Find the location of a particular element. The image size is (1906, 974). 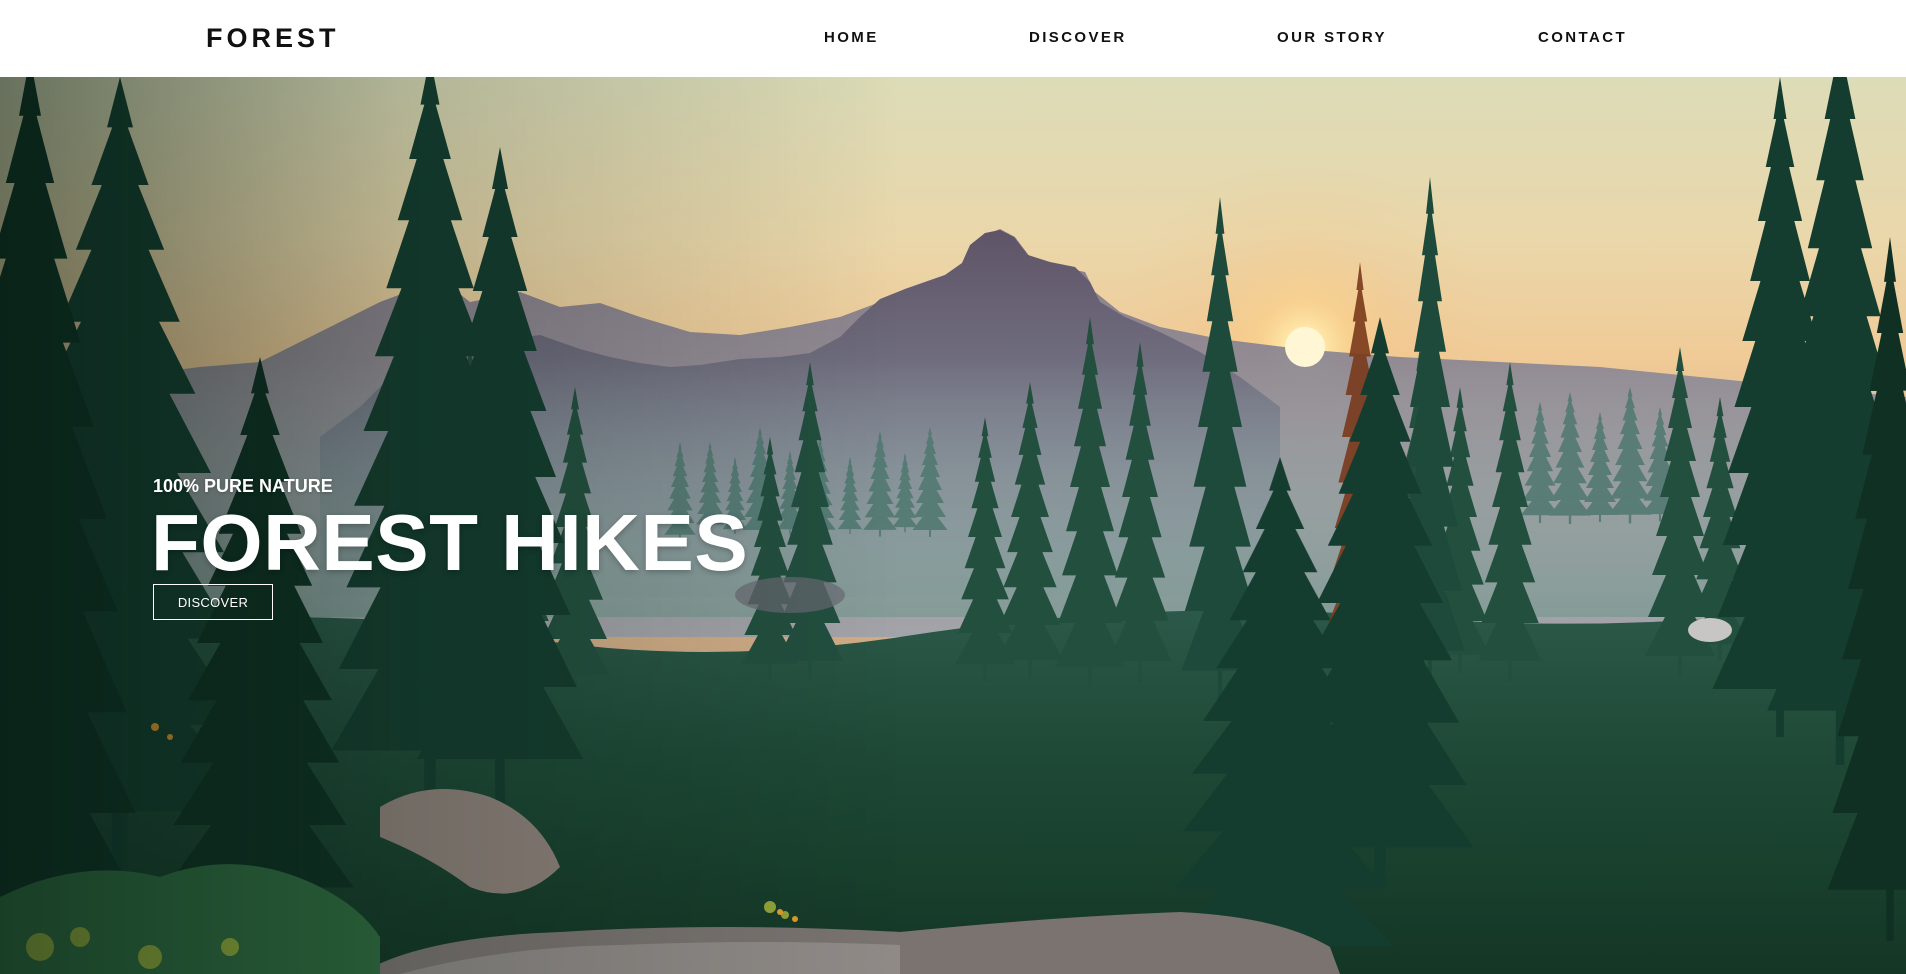

nav-discover-link: DISCOVER is located at coordinates (1078, 38).